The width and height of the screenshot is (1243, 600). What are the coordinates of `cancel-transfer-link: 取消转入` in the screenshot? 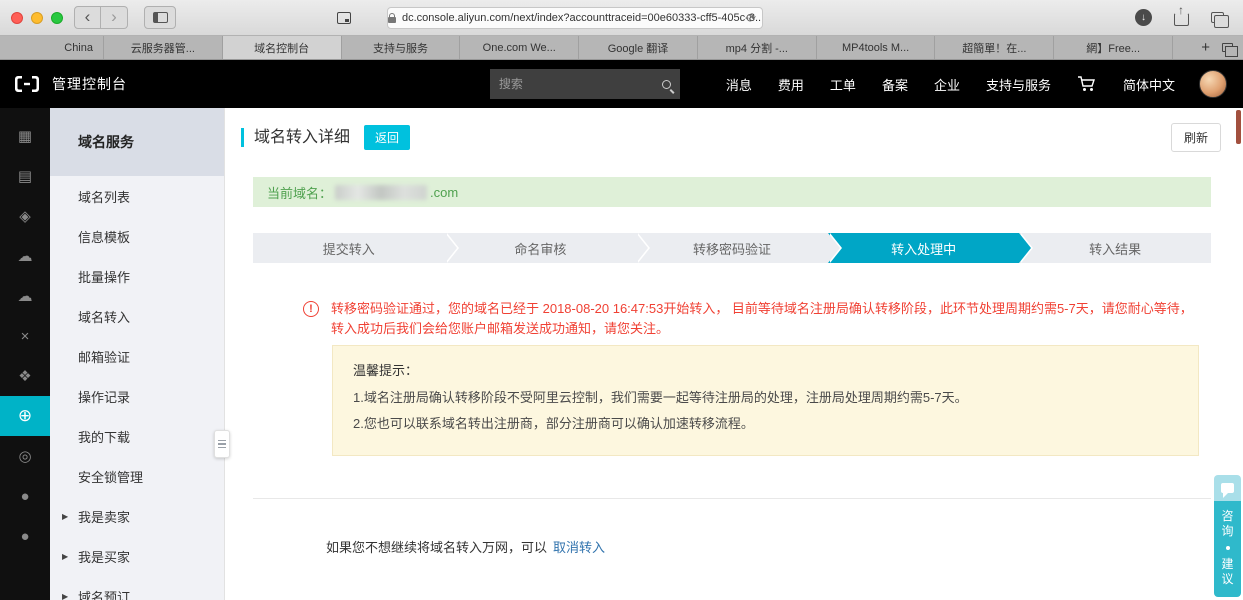 It's located at (579, 547).